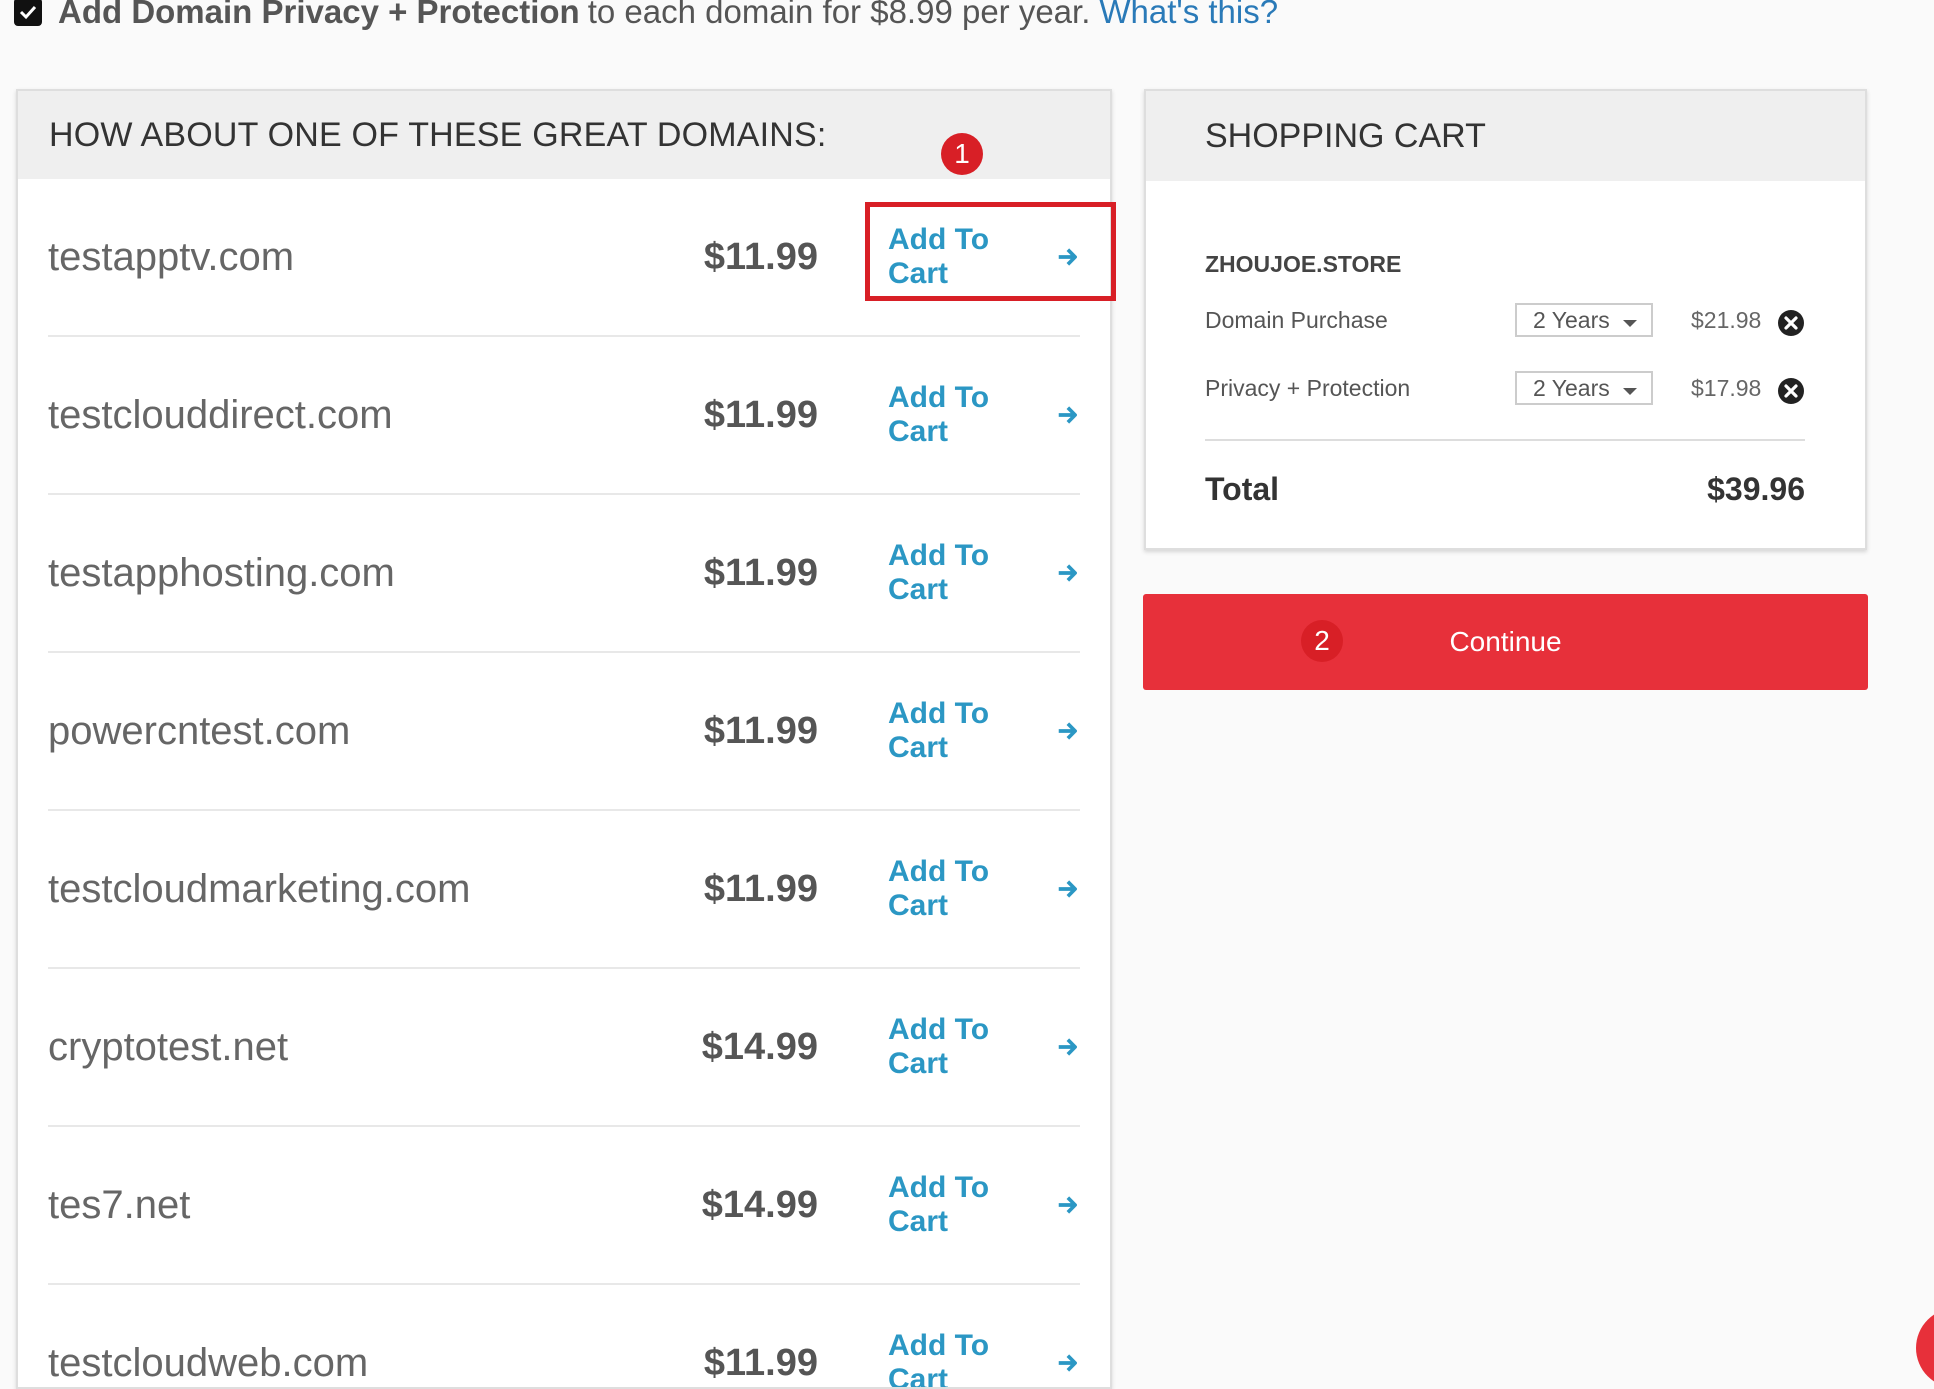 The width and height of the screenshot is (1934, 1389). Describe the element at coordinates (168, 1046) in the screenshot. I see `domain-name: cryptotest.net` at that location.